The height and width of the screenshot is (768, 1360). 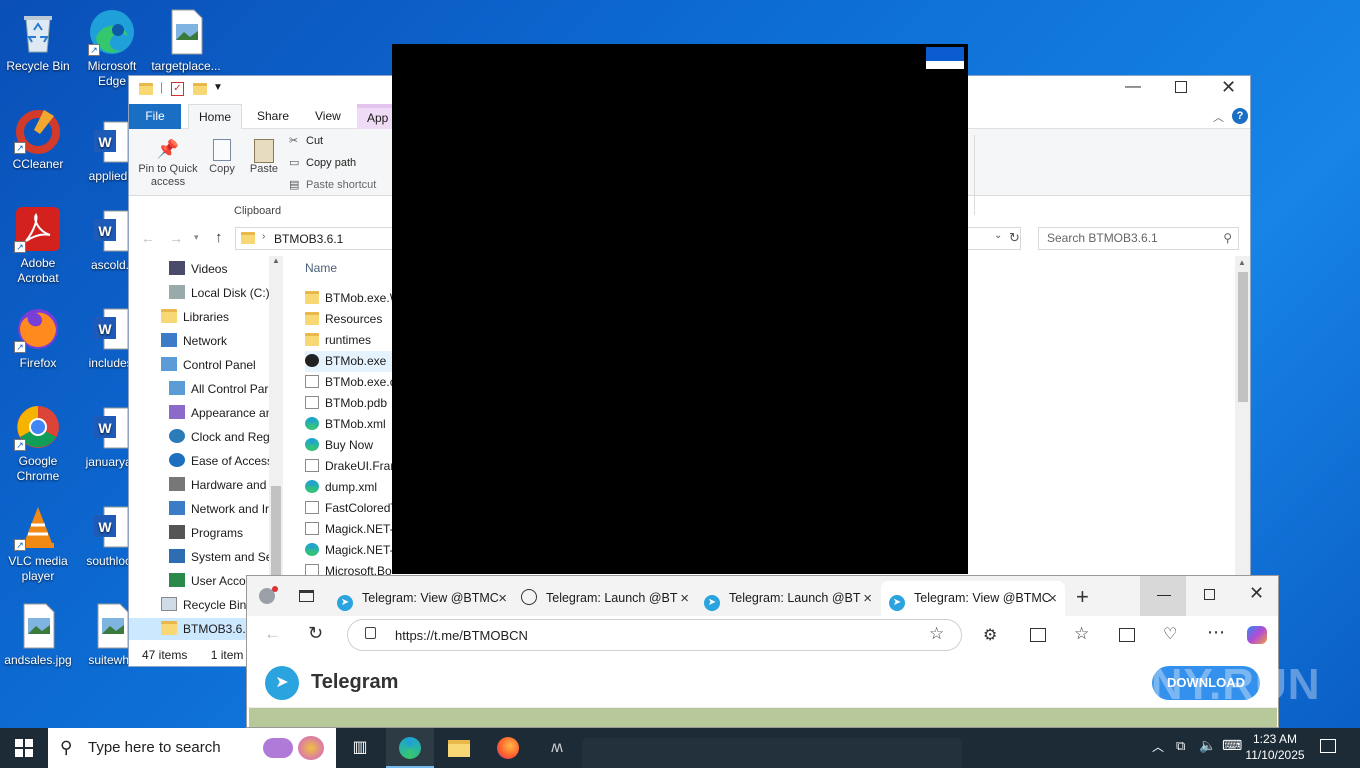 I want to click on nav-item-network-internet: Network and Ir, so click(x=199, y=509).